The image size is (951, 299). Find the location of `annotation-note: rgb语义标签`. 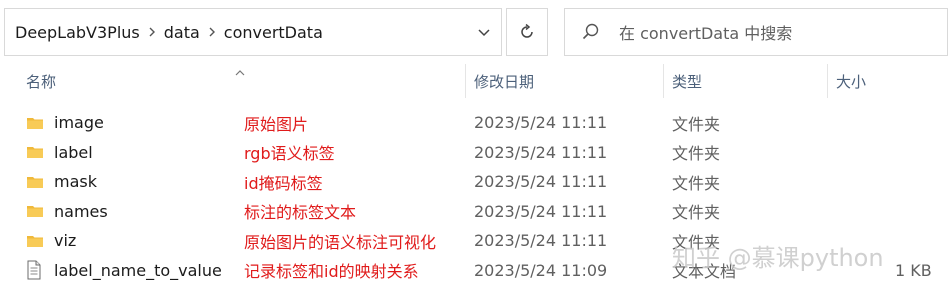

annotation-note: rgb语义标签 is located at coordinates (289, 154).